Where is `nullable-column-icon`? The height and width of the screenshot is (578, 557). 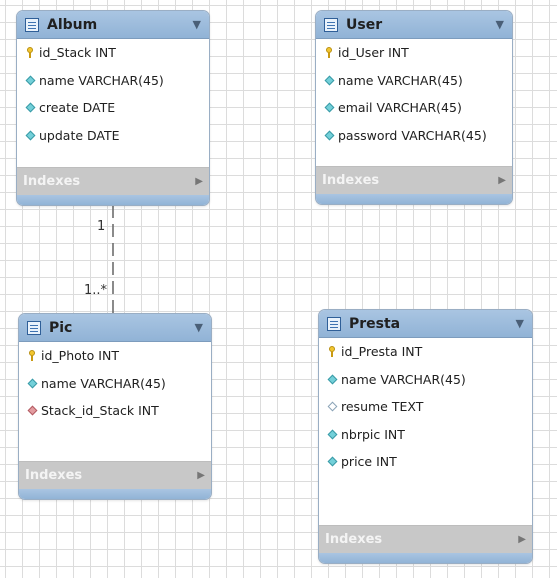 nullable-column-icon is located at coordinates (332, 406).